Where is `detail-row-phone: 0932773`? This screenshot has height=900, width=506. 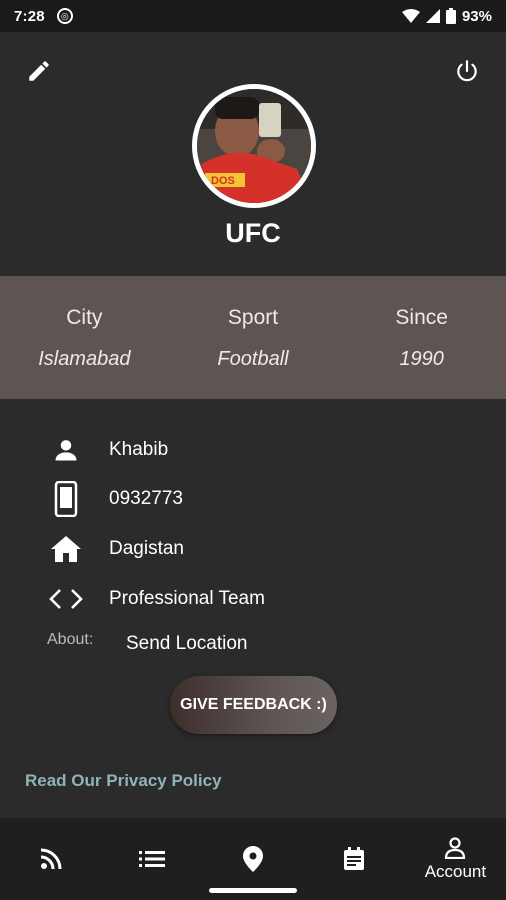
detail-row-phone: 0932773 is located at coordinates (253, 499).